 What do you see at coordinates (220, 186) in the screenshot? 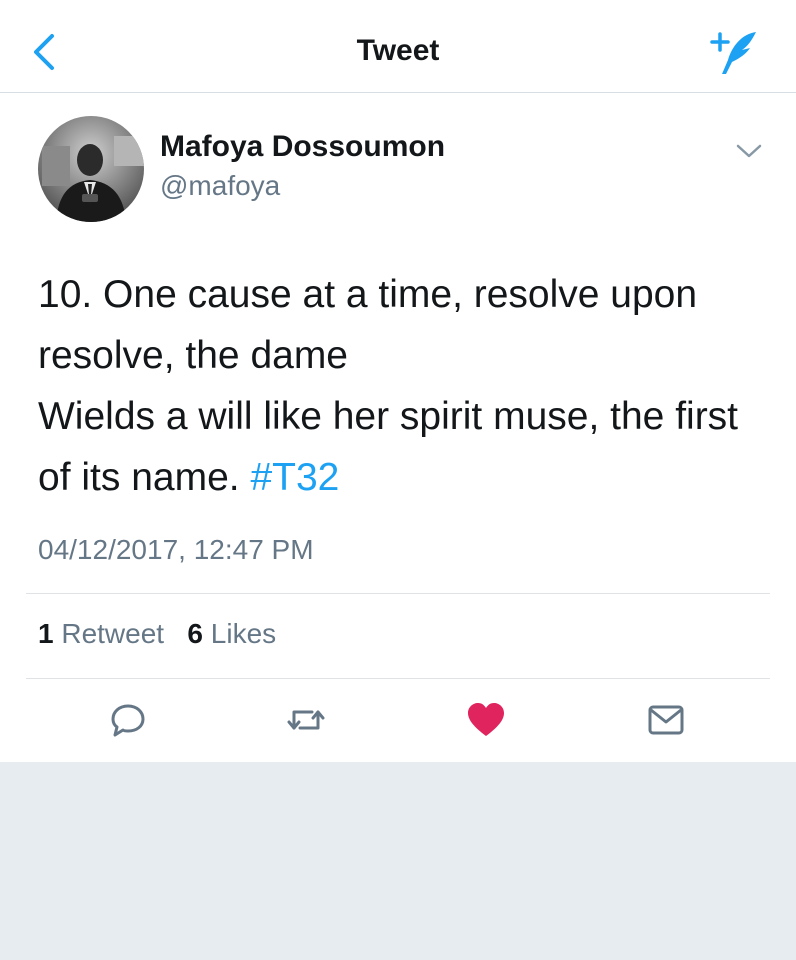
I see `author-handle: @mafoya` at bounding box center [220, 186].